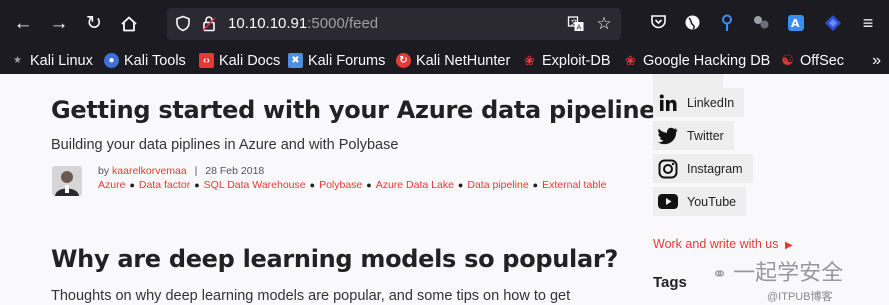 This screenshot has width=889, height=305. What do you see at coordinates (604, 24) in the screenshot?
I see `bookmark-star-icon: ☆` at bounding box center [604, 24].